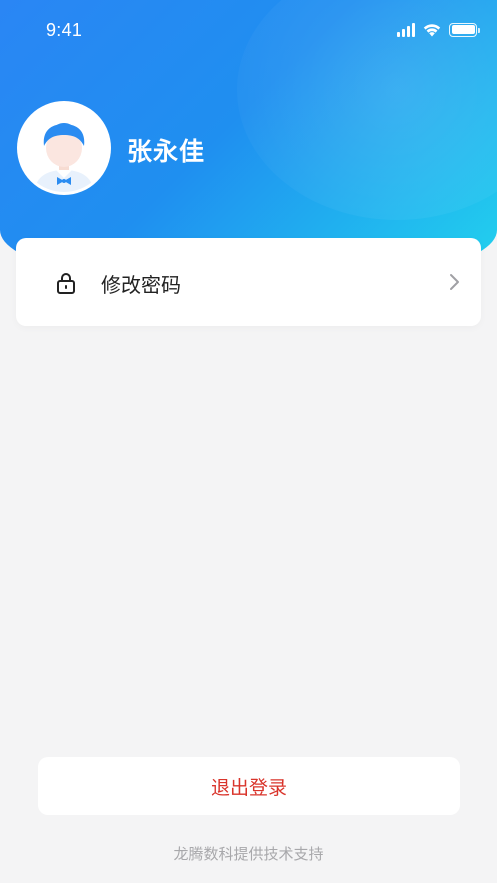 The width and height of the screenshot is (497, 883). I want to click on avatar-icon, so click(64, 148).